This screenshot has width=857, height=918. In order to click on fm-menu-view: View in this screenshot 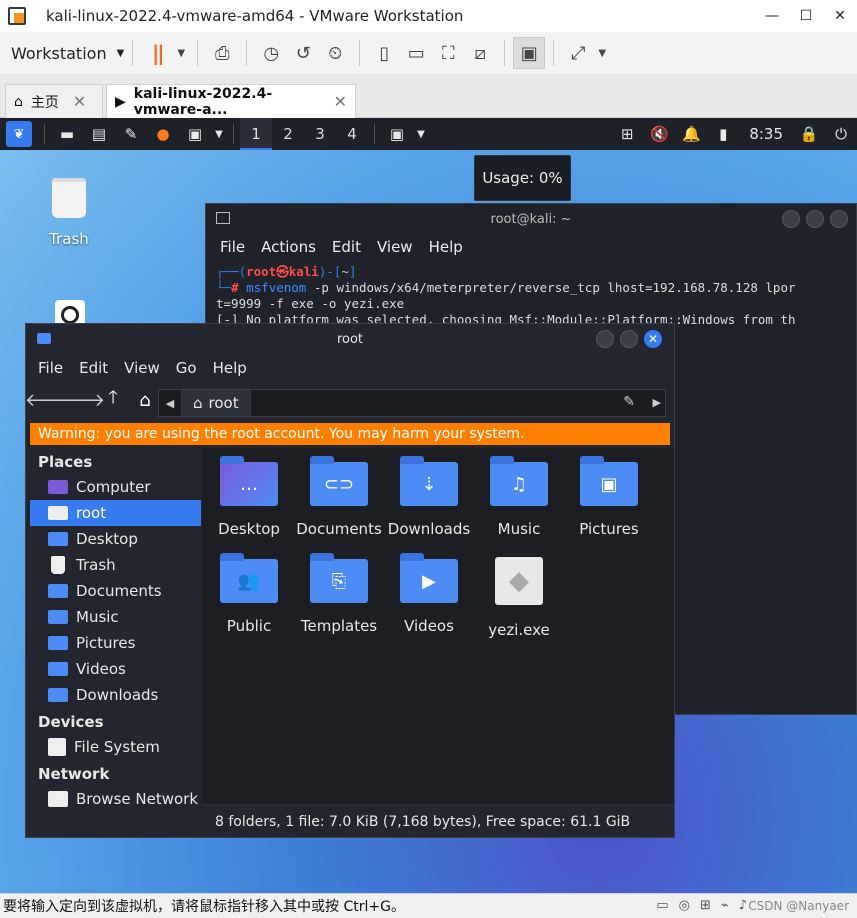, I will do `click(142, 368)`.